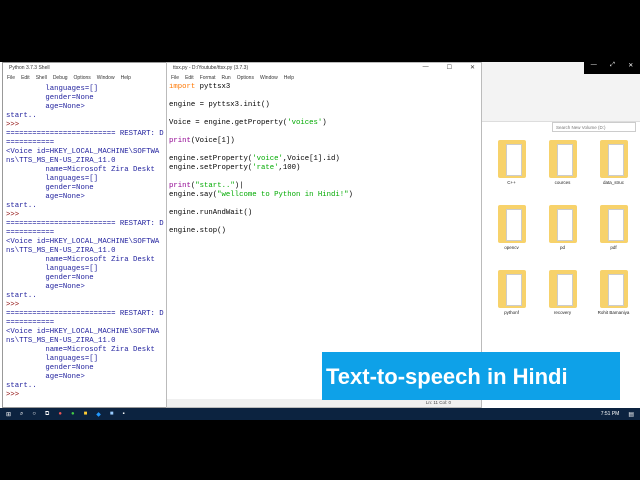  I want to click on code-token: engine.stop(), so click(197, 231).